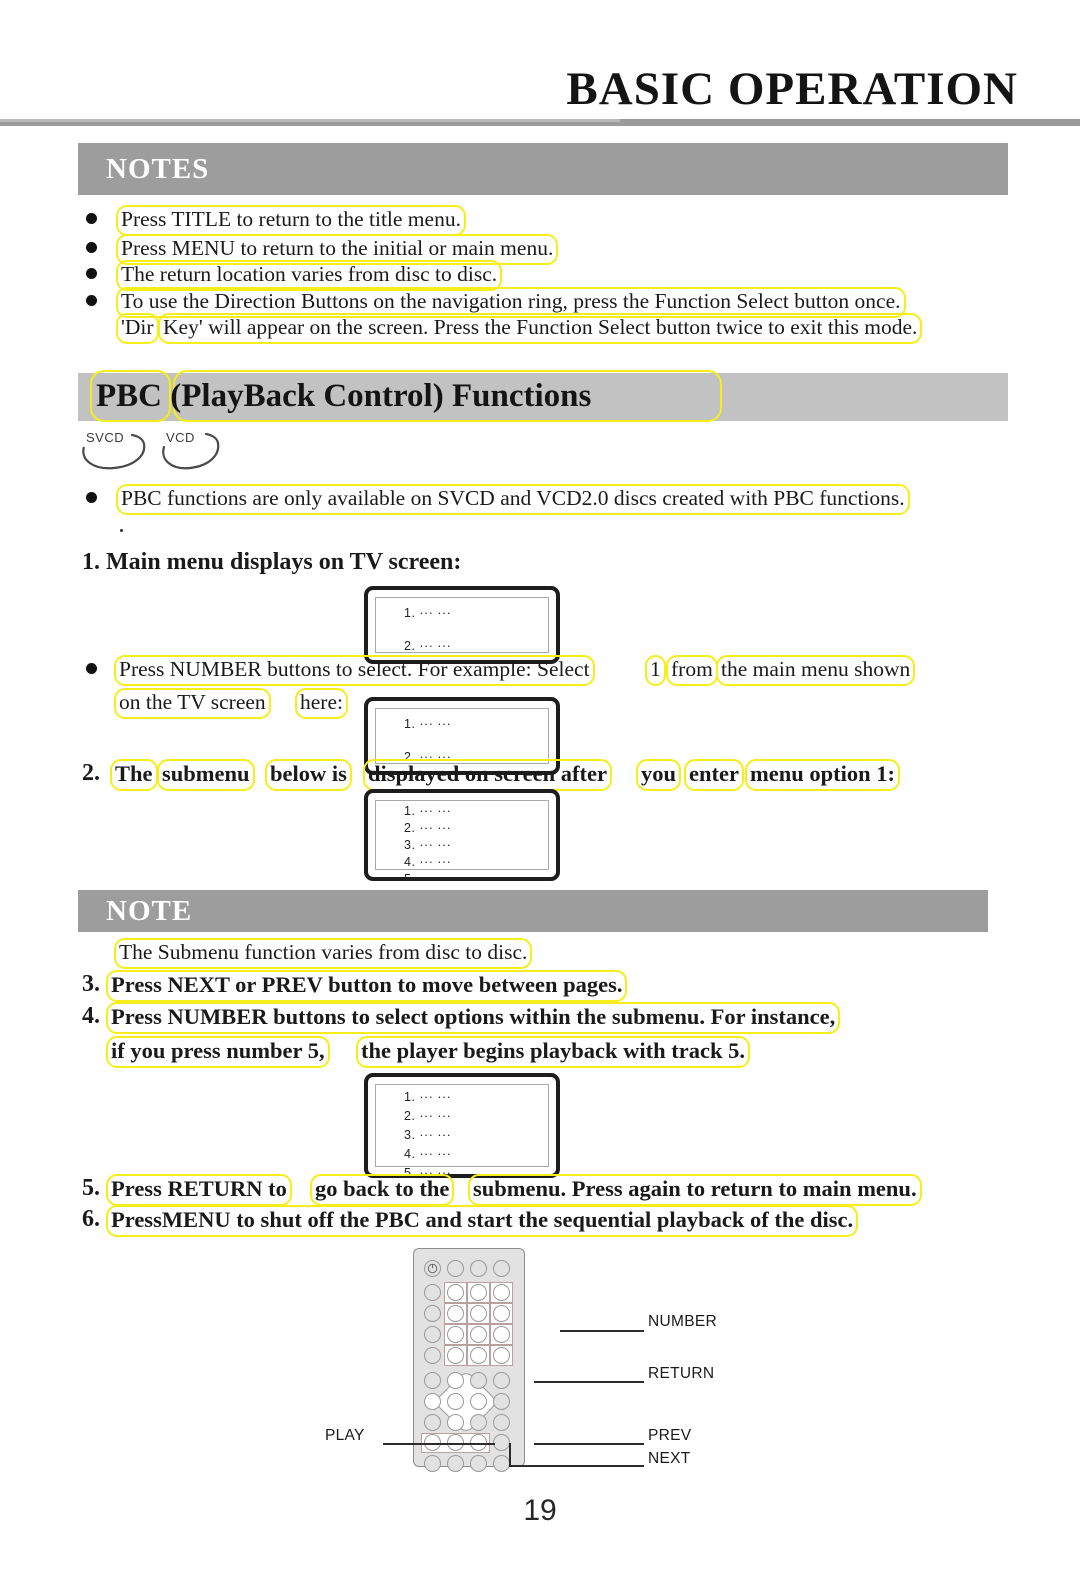 This screenshot has height=1584, width=1080. I want to click on step-2-run-4: displayed on screen after, so click(487, 775).